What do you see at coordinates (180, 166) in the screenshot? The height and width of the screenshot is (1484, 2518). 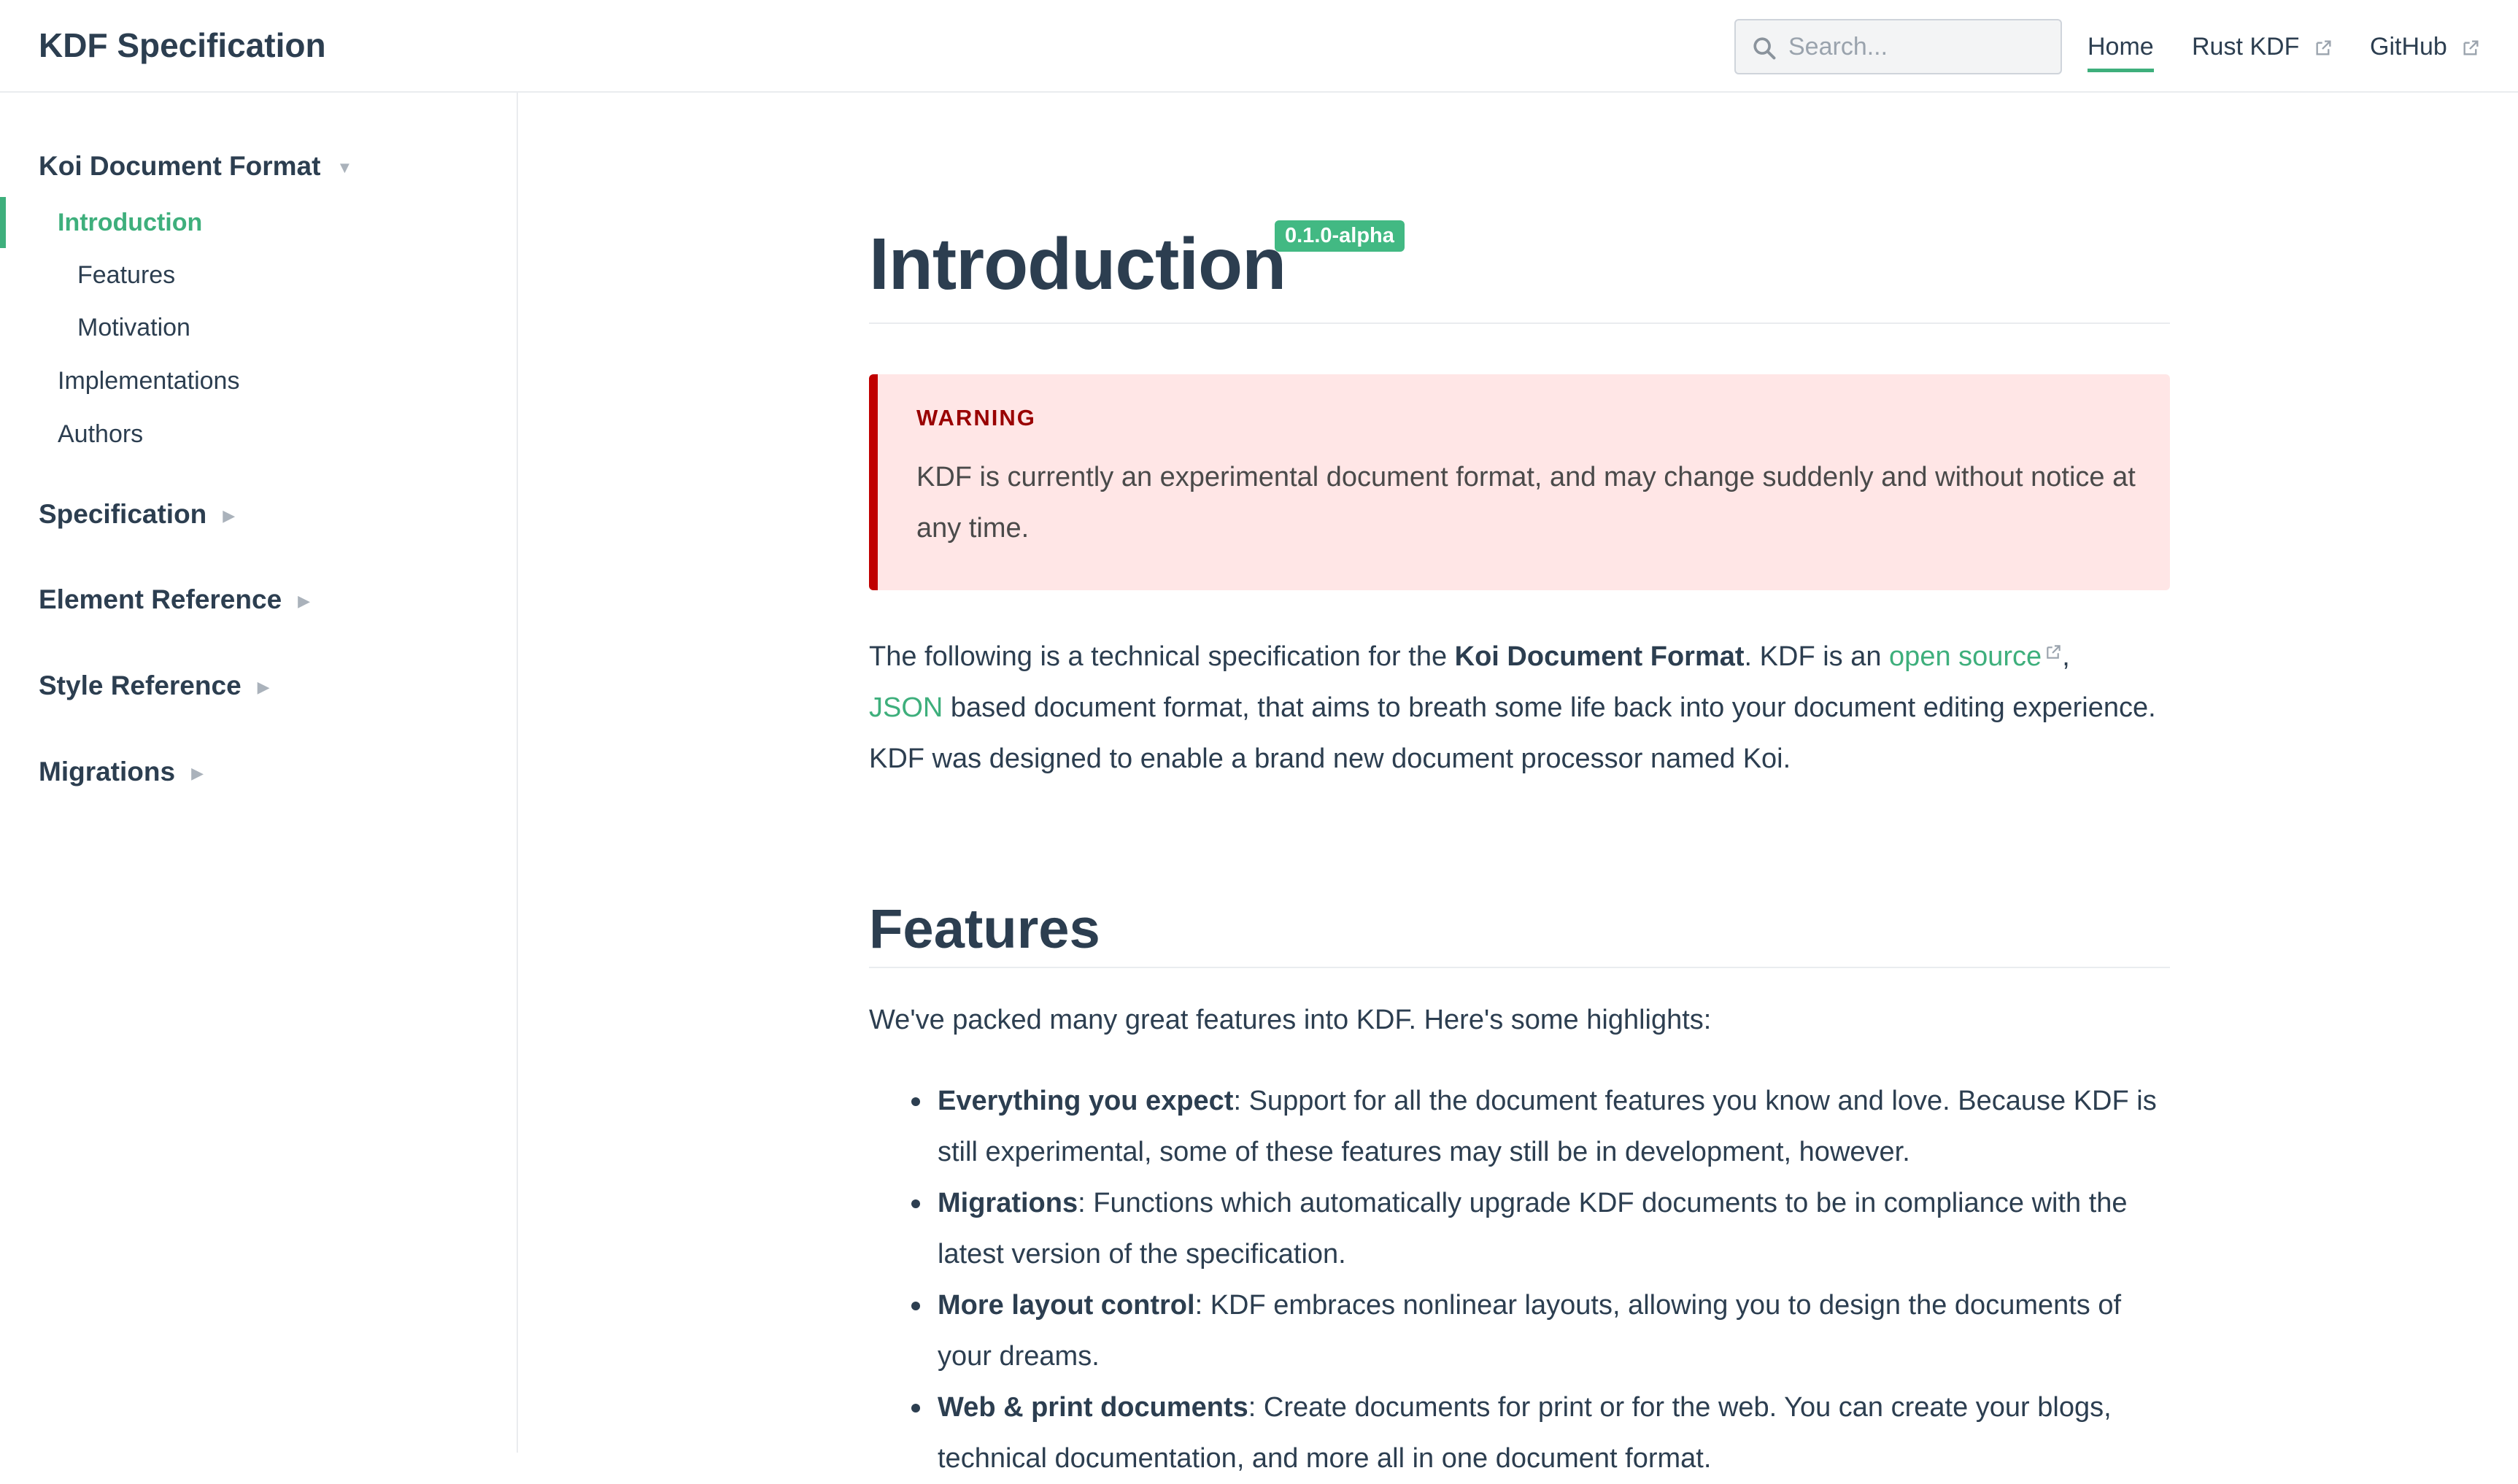 I see `sidebar-group-label: Koi Document Format` at bounding box center [180, 166].